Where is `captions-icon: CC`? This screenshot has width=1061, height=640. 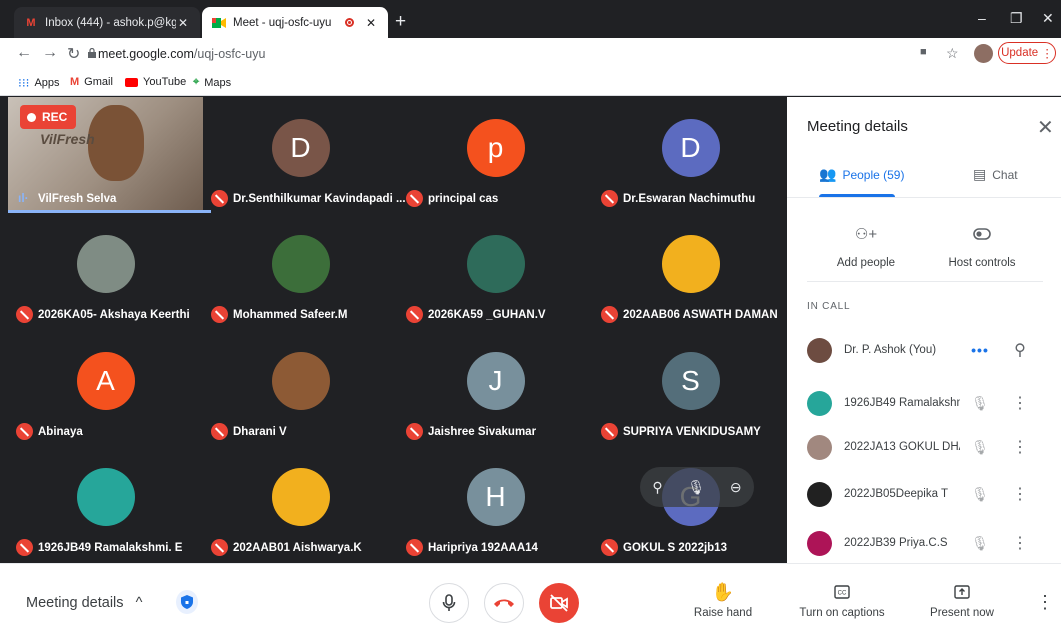 captions-icon: CC is located at coordinates (842, 592).